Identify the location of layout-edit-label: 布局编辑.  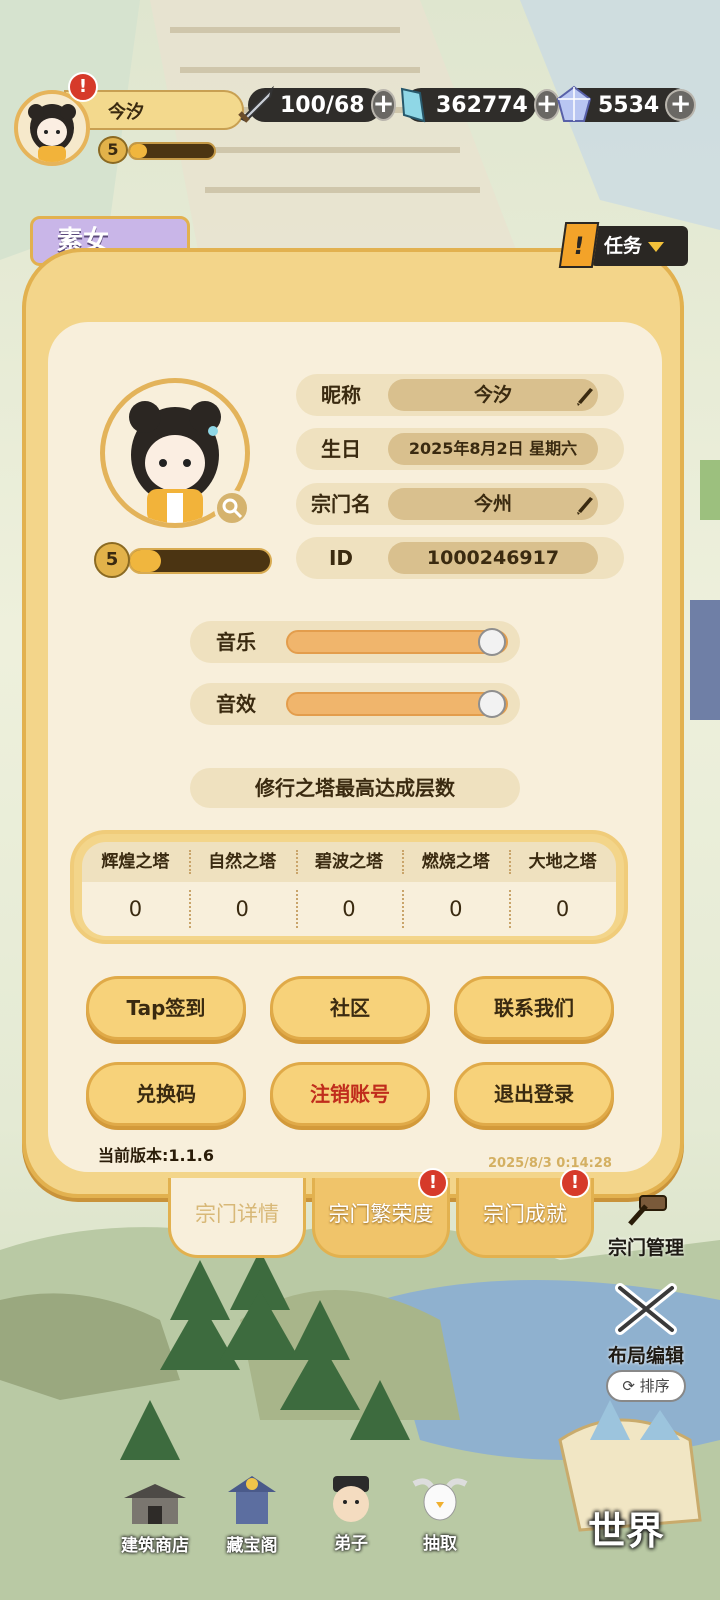
(645, 1356).